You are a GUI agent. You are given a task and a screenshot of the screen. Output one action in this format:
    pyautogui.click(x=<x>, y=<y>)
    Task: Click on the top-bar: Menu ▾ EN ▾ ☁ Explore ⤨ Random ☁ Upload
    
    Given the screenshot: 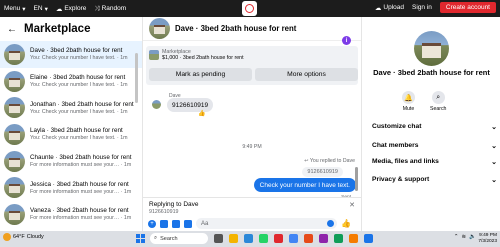 What is the action you would take?
    pyautogui.click(x=250, y=8)
    